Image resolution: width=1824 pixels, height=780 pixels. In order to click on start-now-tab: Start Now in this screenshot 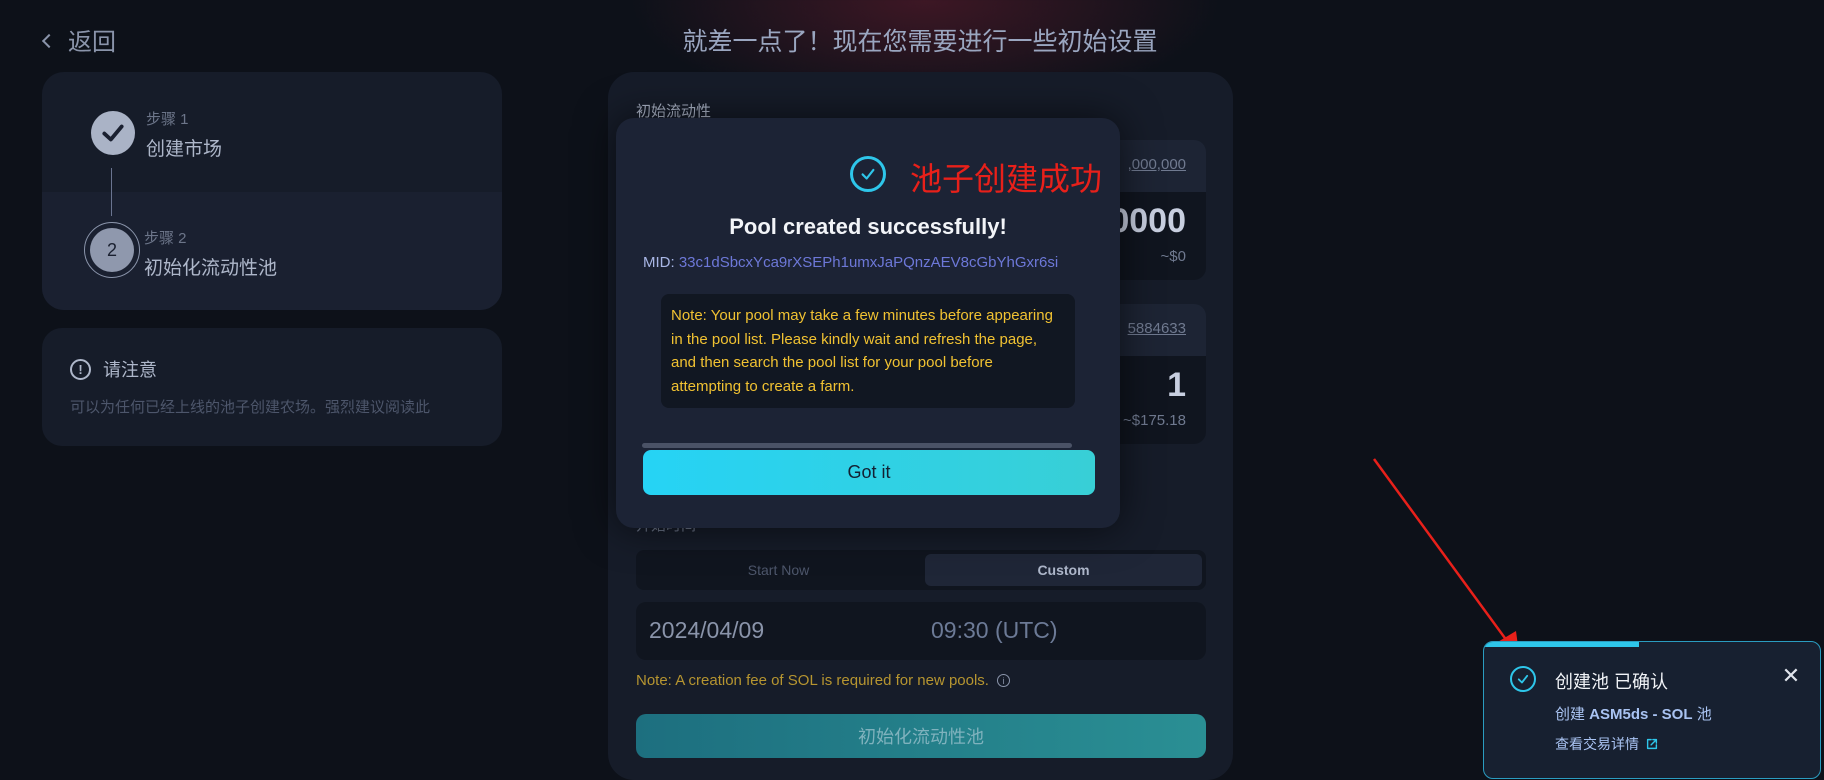, I will do `click(778, 570)`.